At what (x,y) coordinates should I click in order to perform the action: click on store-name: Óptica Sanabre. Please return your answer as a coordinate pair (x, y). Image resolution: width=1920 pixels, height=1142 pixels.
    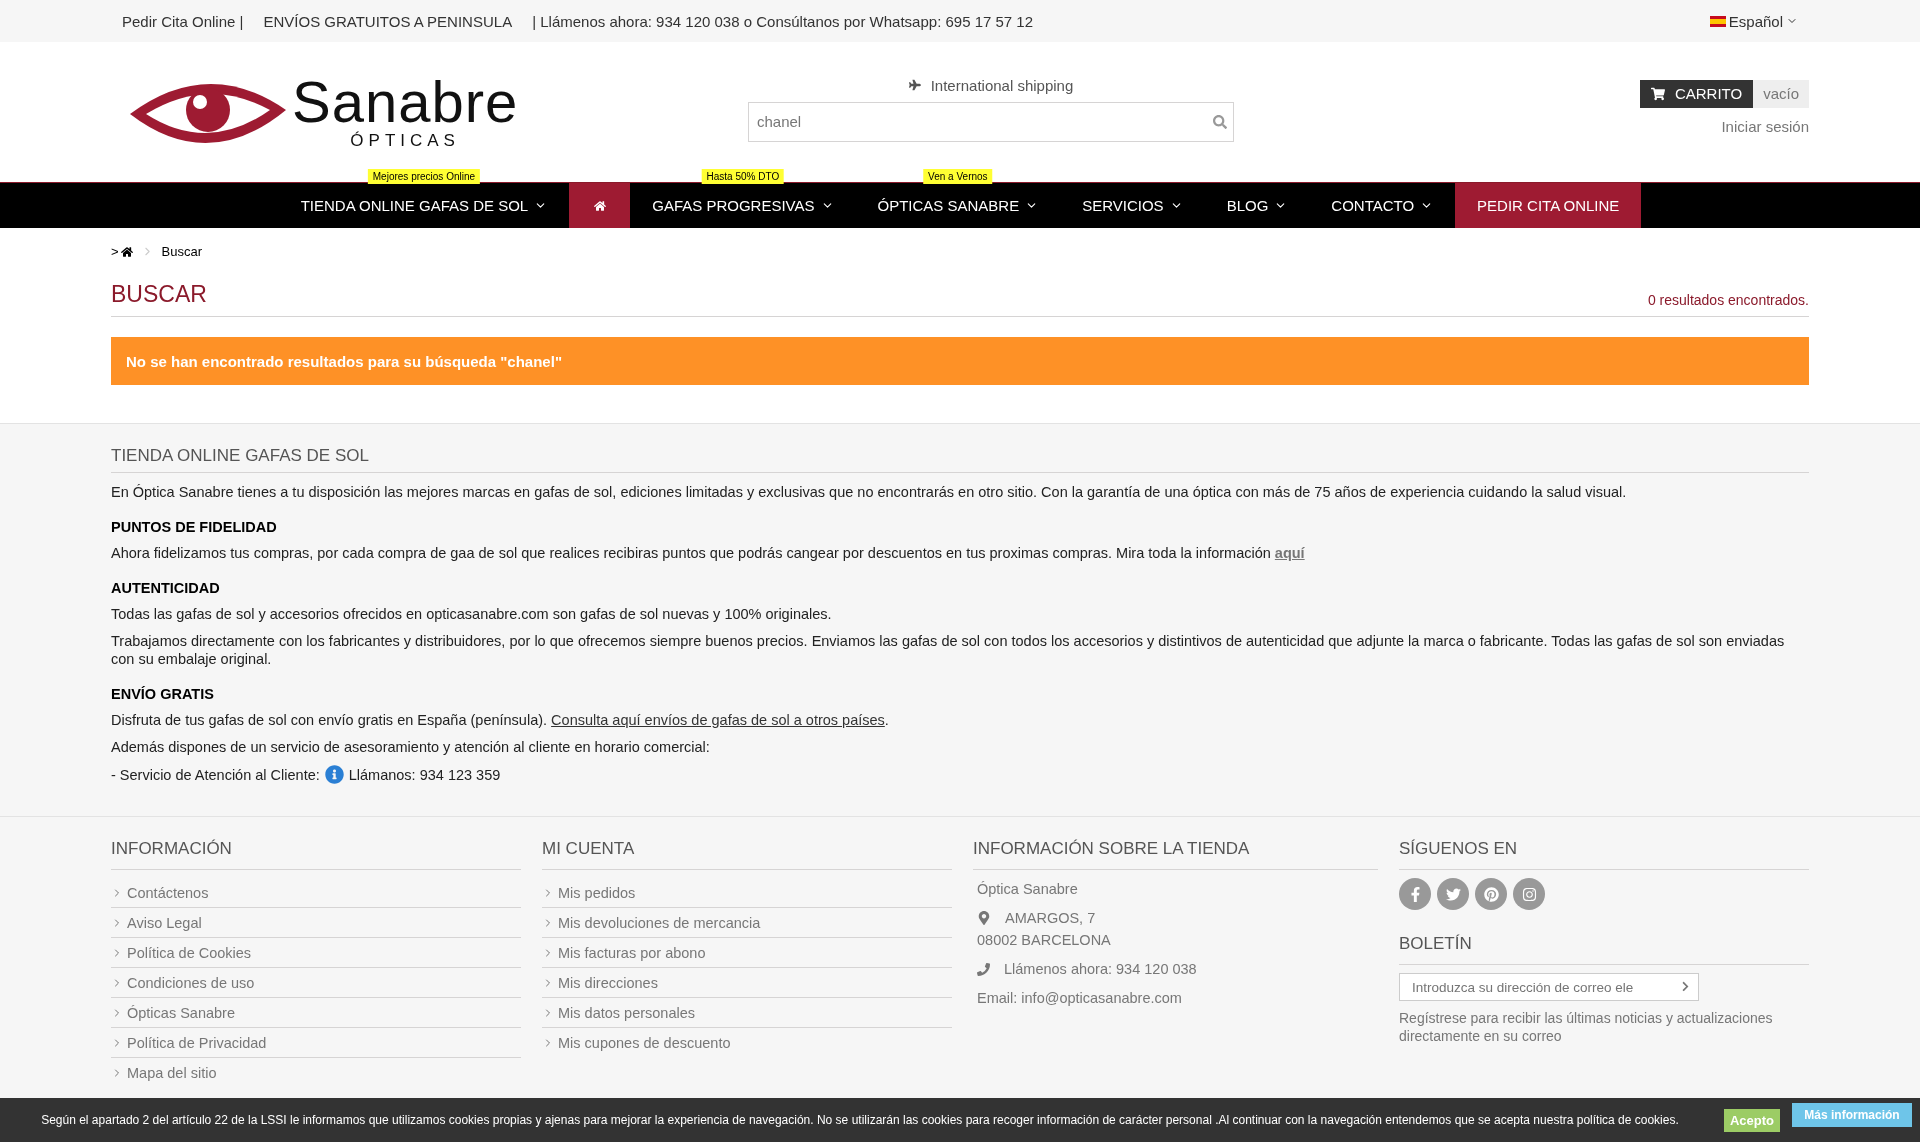
    Looking at the image, I should click on (1027, 889).